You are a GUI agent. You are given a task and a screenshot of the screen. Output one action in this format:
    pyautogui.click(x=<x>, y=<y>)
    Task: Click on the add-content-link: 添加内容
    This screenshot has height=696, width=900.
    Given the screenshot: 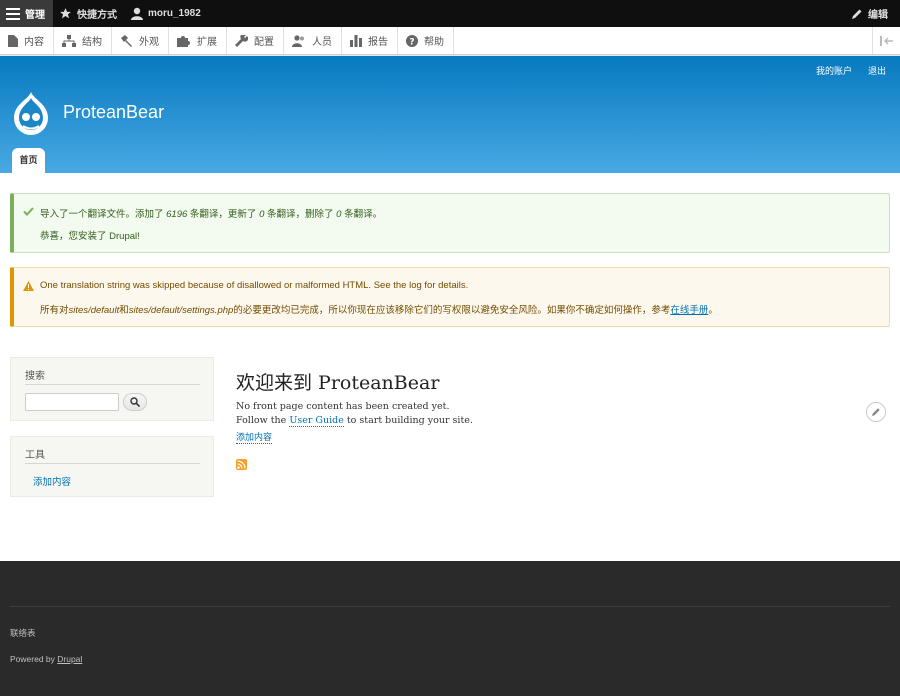 What is the action you would take?
    pyautogui.click(x=254, y=437)
    